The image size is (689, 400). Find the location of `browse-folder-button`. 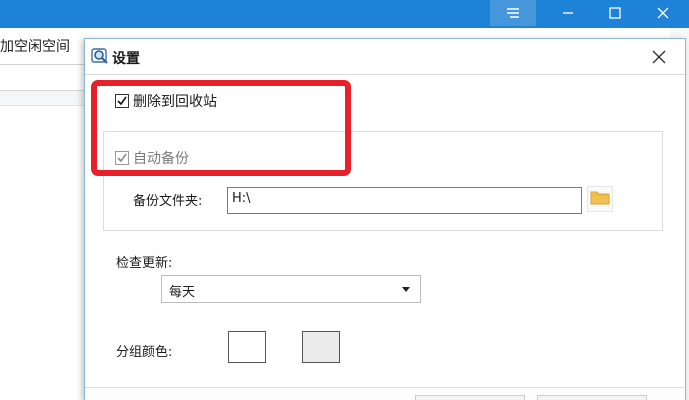

browse-folder-button is located at coordinates (600, 199).